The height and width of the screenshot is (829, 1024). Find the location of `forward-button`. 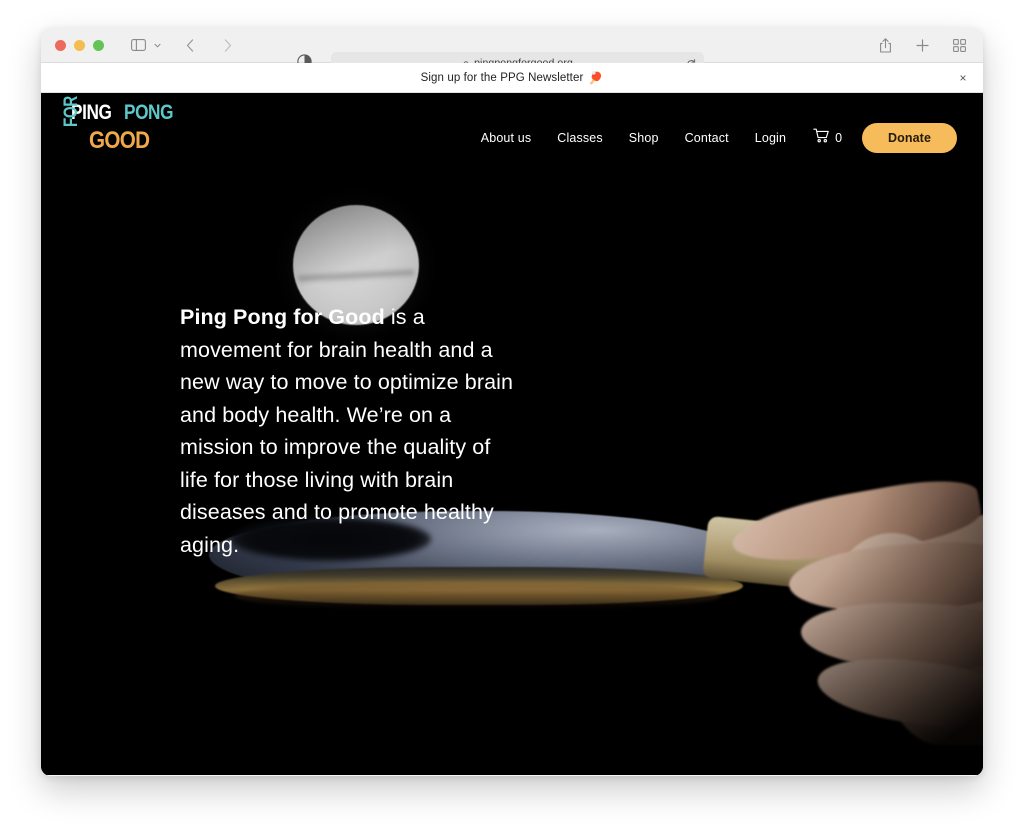

forward-button is located at coordinates (228, 45).